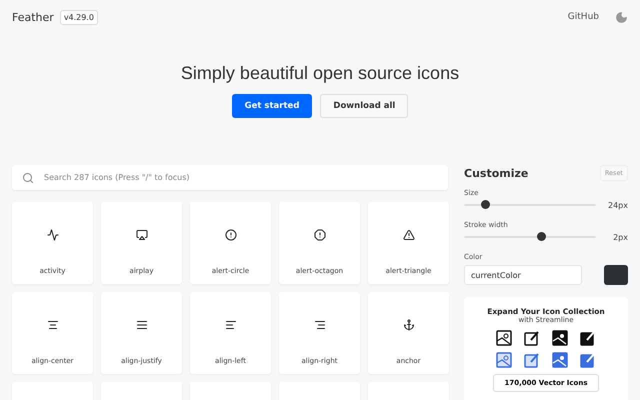  What do you see at coordinates (142, 325) in the screenshot?
I see `align-justify-icon` at bounding box center [142, 325].